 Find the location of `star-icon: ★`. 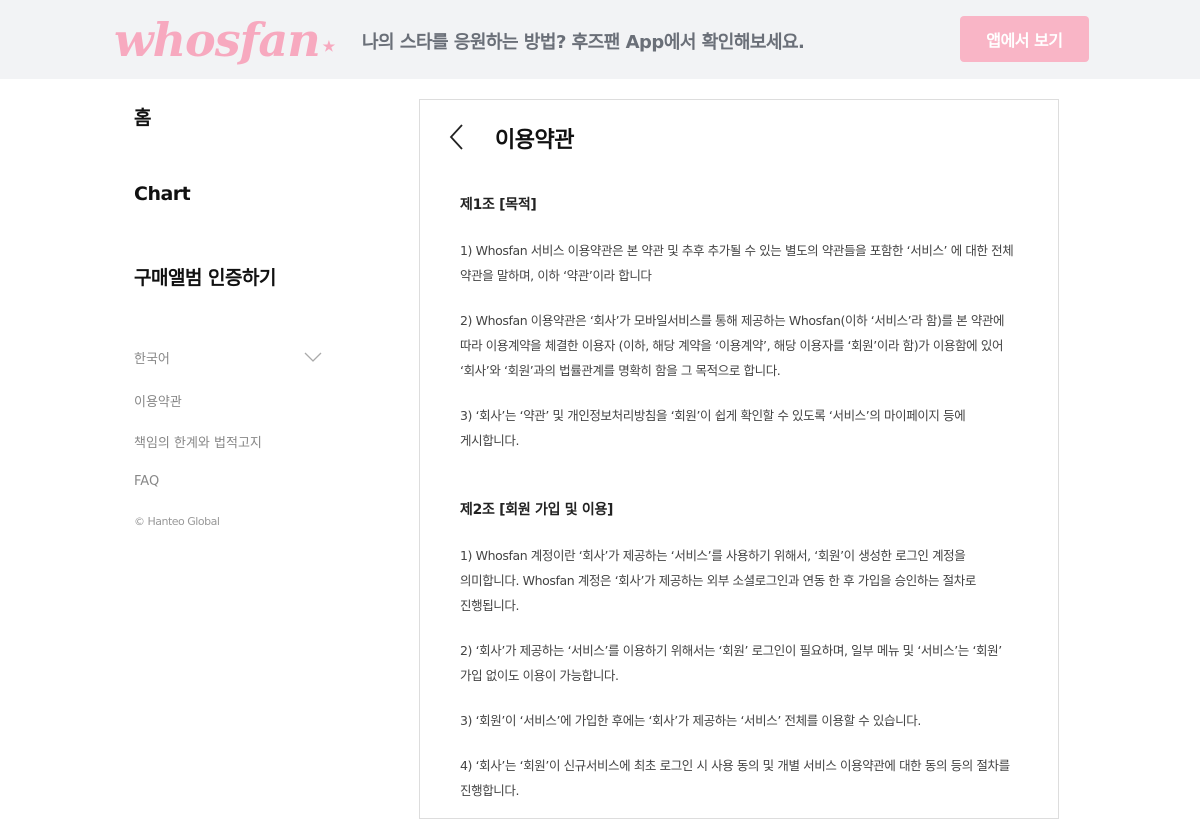

star-icon: ★ is located at coordinates (329, 47).